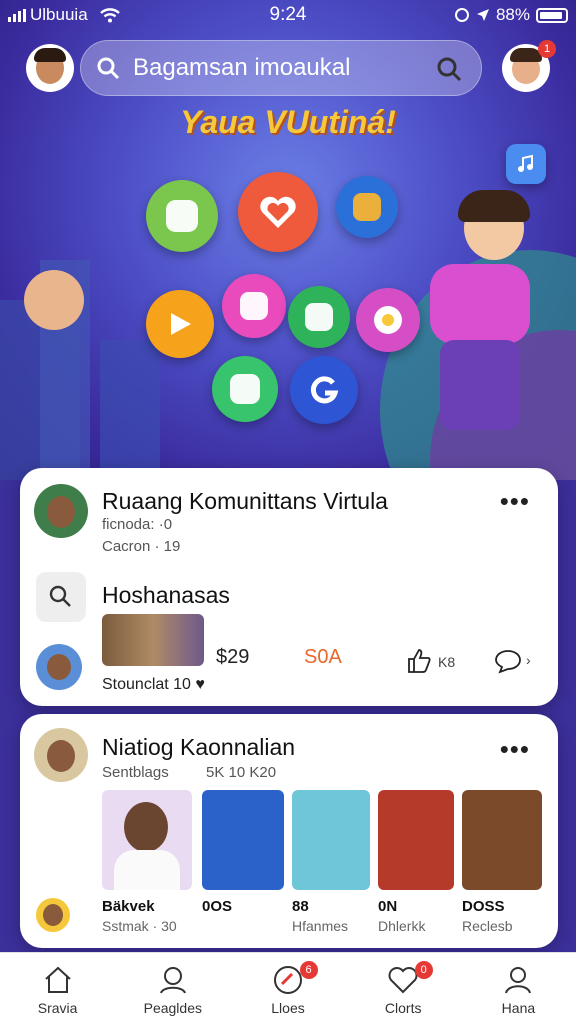 The width and height of the screenshot is (576, 1024). What do you see at coordinates (288, 122) in the screenshot?
I see `hero-headline: Yaua VUutiná!` at bounding box center [288, 122].